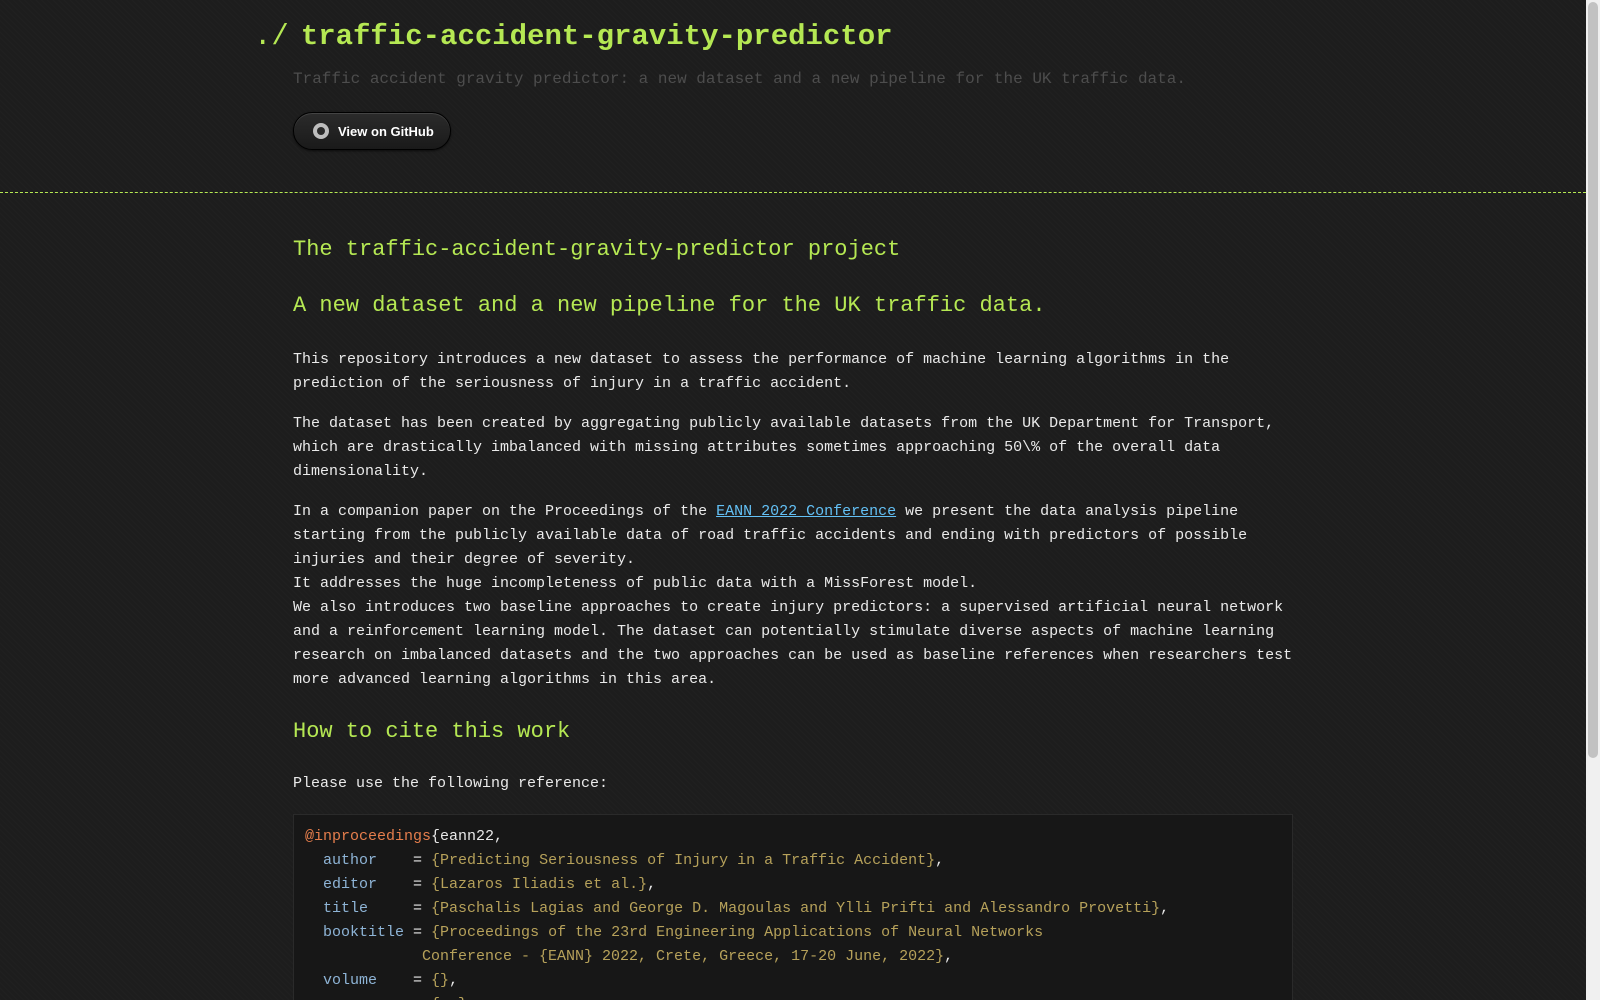 This screenshot has width=1600, height=1000. Describe the element at coordinates (449, 998) in the screenshot. I see `bibtex-field-value: {--}` at that location.